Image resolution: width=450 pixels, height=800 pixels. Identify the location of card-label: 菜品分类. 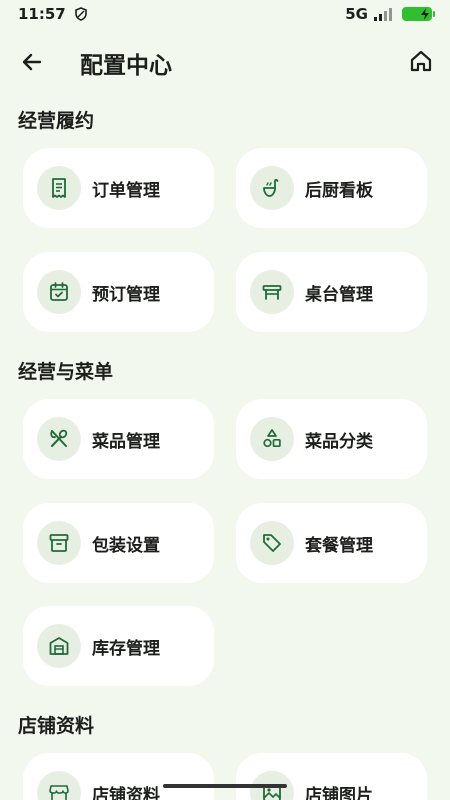
(339, 441).